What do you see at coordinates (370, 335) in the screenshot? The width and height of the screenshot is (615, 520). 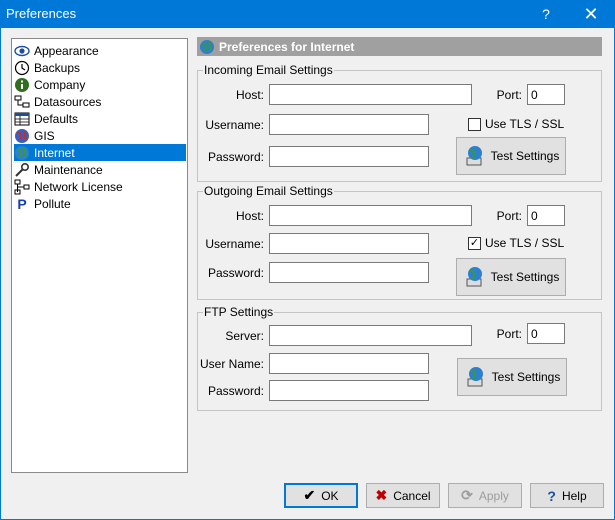 I see `ftp-server-input` at bounding box center [370, 335].